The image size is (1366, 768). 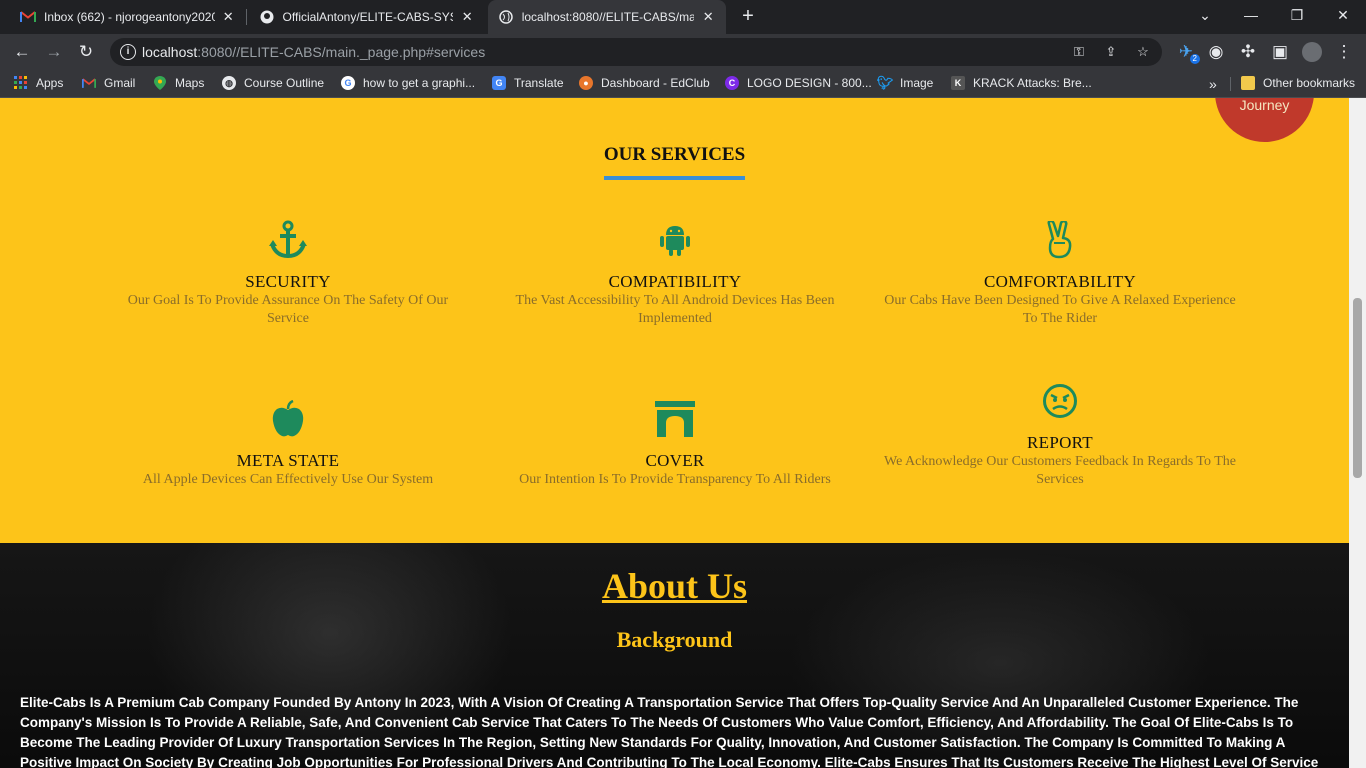 What do you see at coordinates (674, 586) in the screenshot?
I see `about-title: About Us` at bounding box center [674, 586].